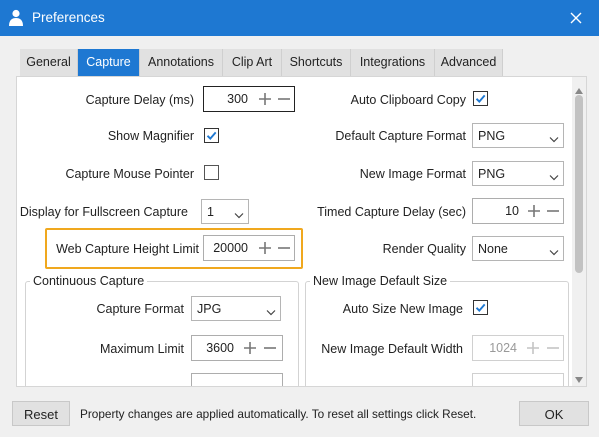  I want to click on reset-button: Reset, so click(41, 413).